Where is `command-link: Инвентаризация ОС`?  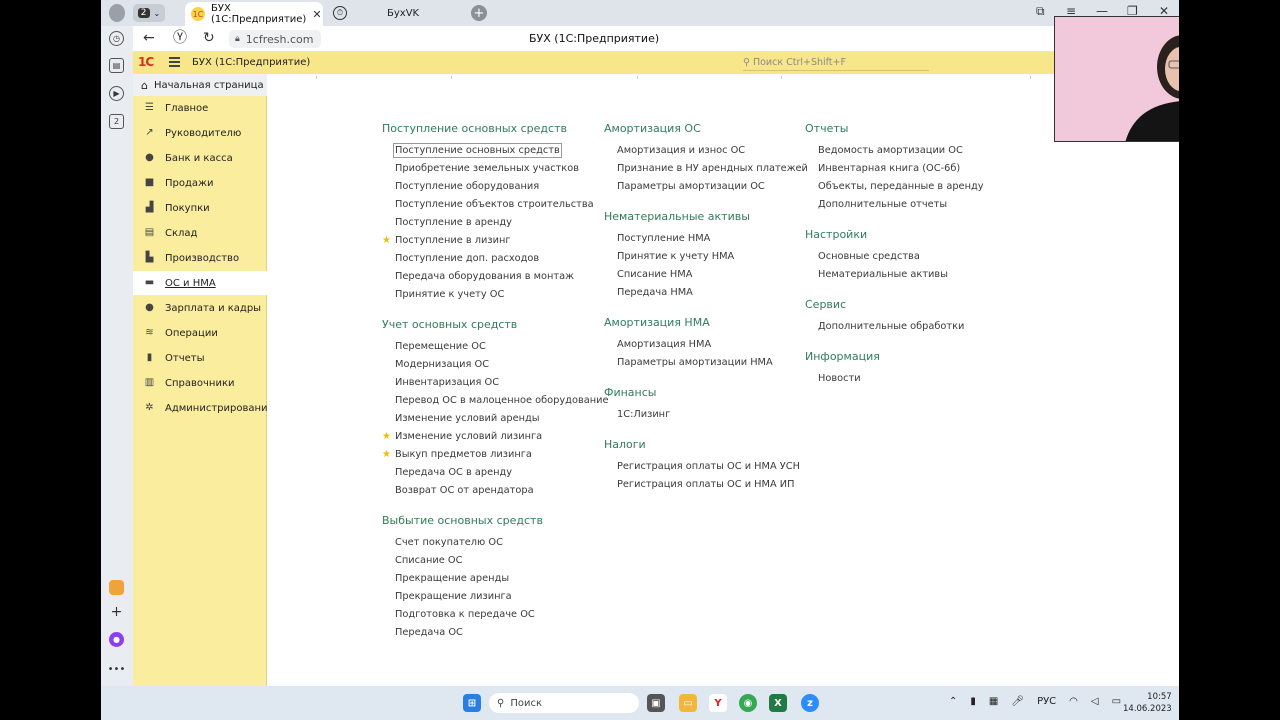 command-link: Инвентаризация ОС is located at coordinates (447, 382).